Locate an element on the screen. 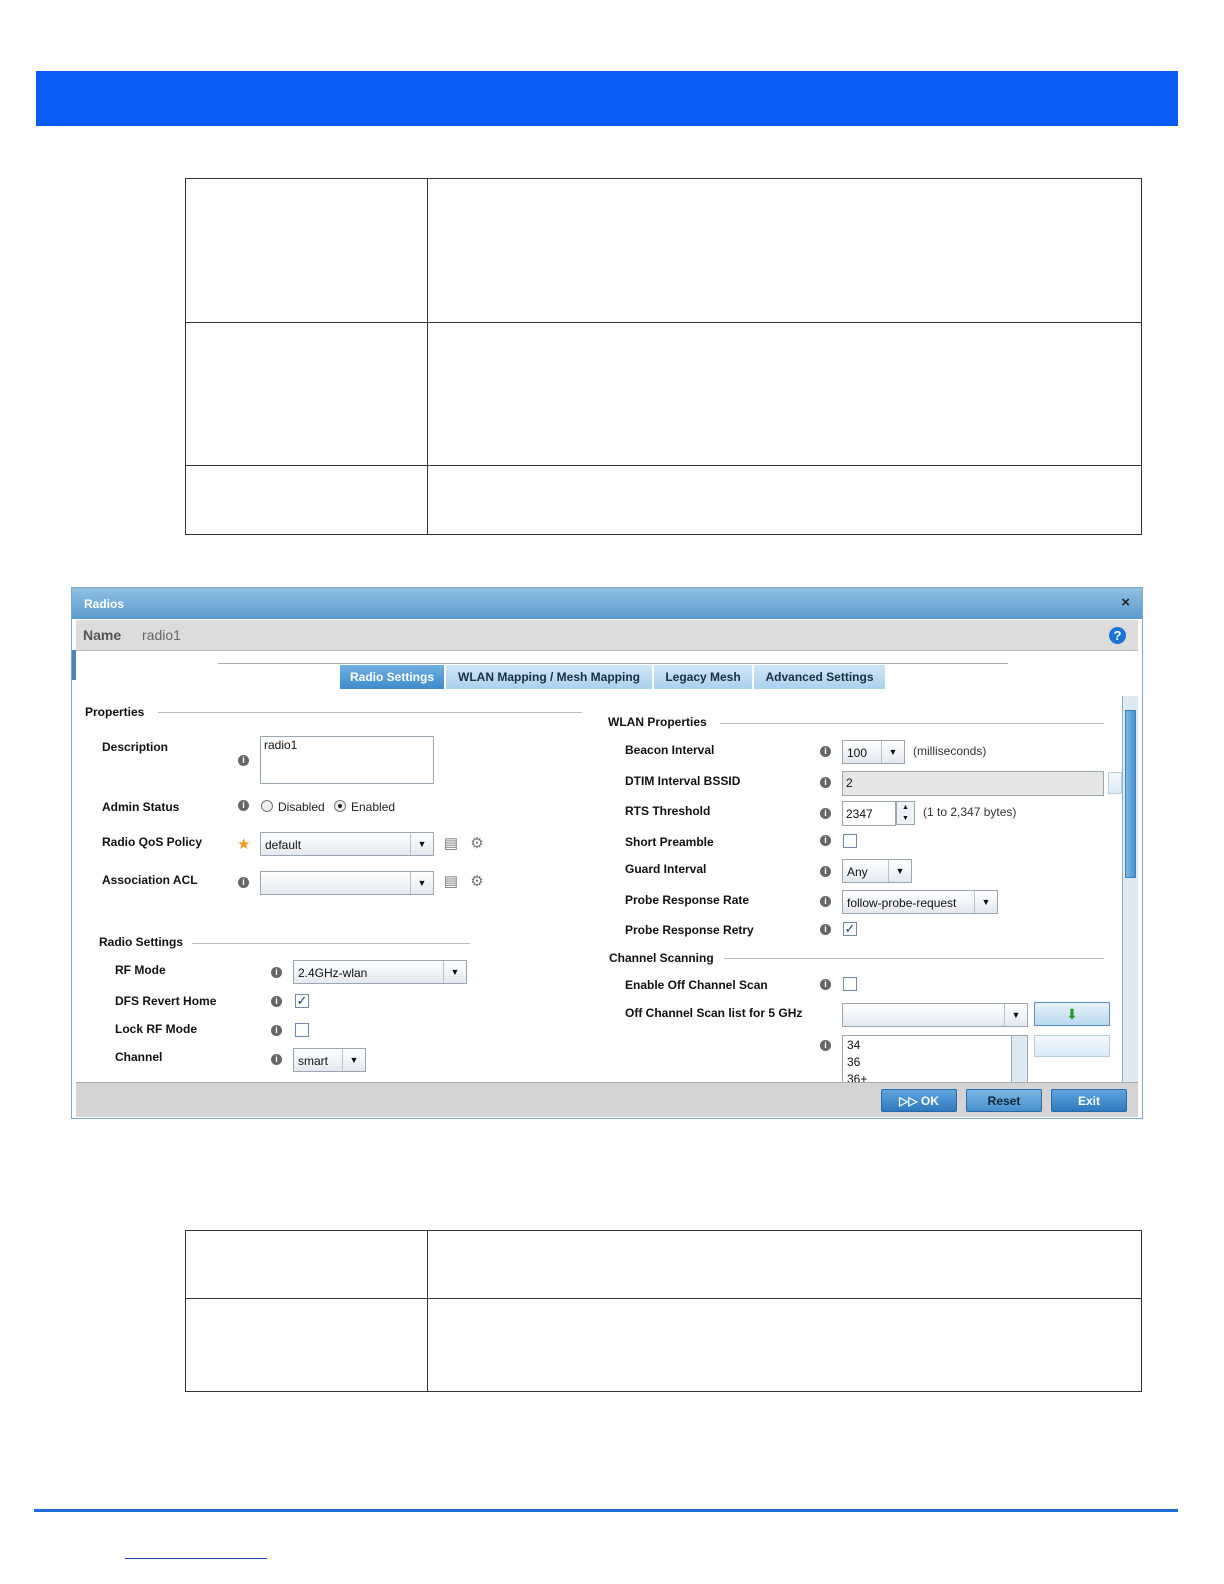 The height and width of the screenshot is (1584, 1224). lock-rf-mode-checkbox is located at coordinates (302, 1030).